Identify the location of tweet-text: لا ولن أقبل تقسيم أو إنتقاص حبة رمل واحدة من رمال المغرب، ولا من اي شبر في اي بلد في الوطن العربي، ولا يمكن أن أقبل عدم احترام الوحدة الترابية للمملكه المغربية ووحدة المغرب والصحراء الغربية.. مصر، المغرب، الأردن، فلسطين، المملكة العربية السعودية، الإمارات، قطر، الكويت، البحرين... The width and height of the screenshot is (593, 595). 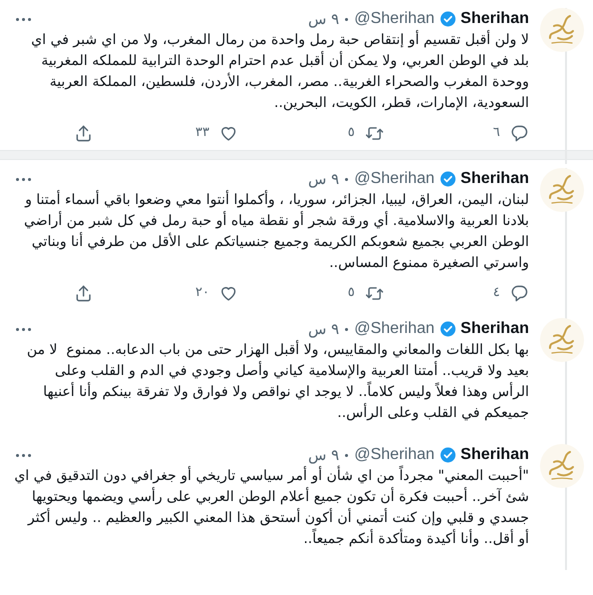
(279, 71).